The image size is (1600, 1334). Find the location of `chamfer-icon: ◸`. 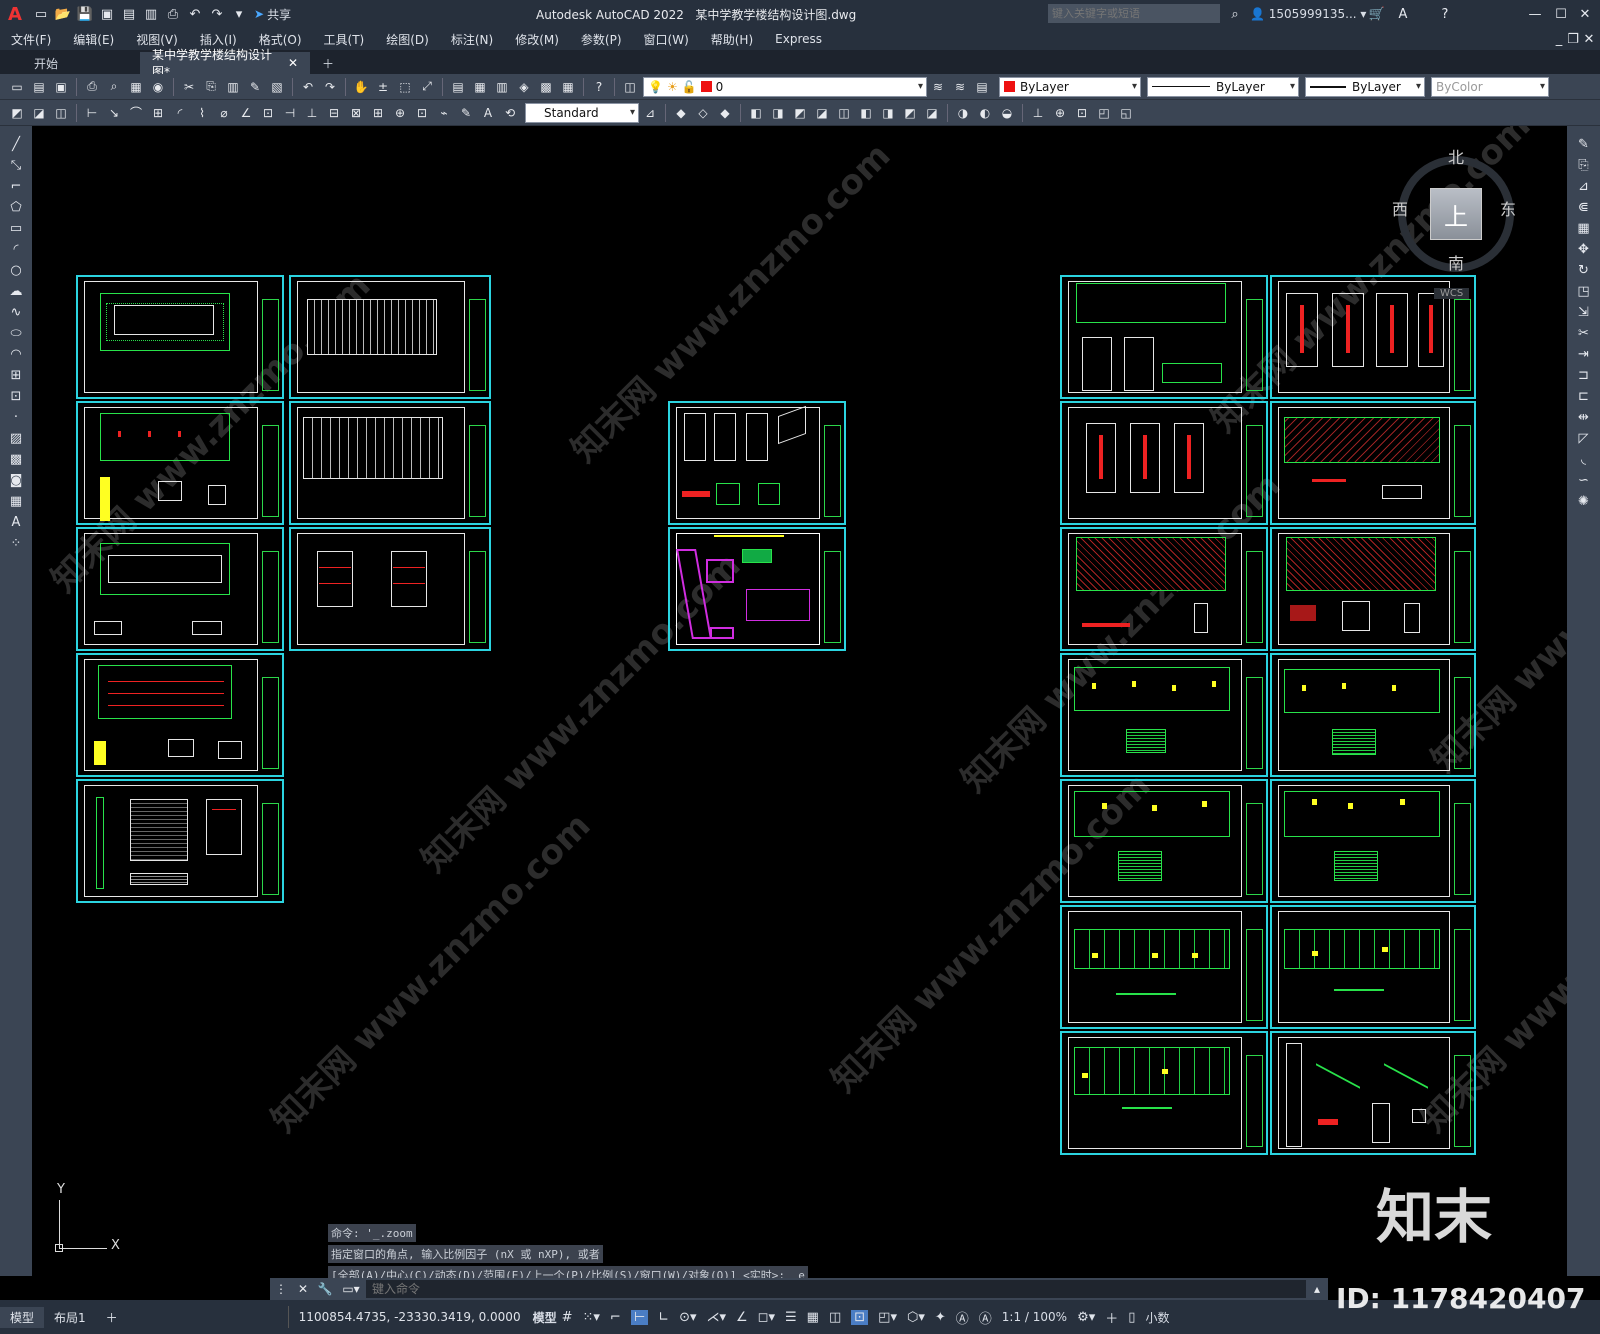

chamfer-icon: ◸ is located at coordinates (1584, 438).